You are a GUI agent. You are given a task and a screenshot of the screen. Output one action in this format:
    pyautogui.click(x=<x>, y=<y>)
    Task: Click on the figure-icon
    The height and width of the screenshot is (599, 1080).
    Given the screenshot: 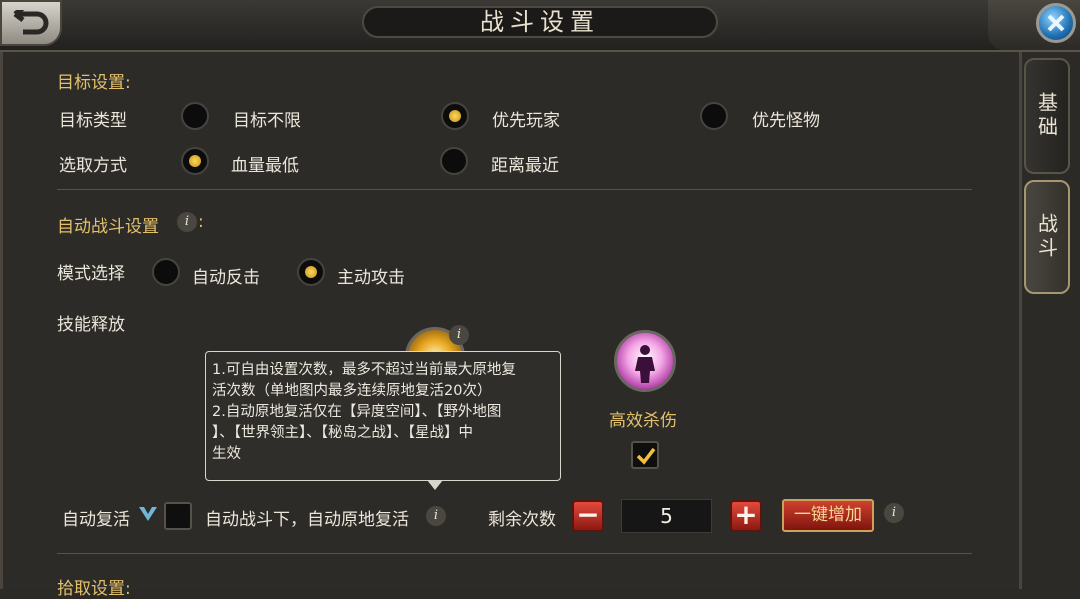 What is the action you would take?
    pyautogui.click(x=645, y=364)
    